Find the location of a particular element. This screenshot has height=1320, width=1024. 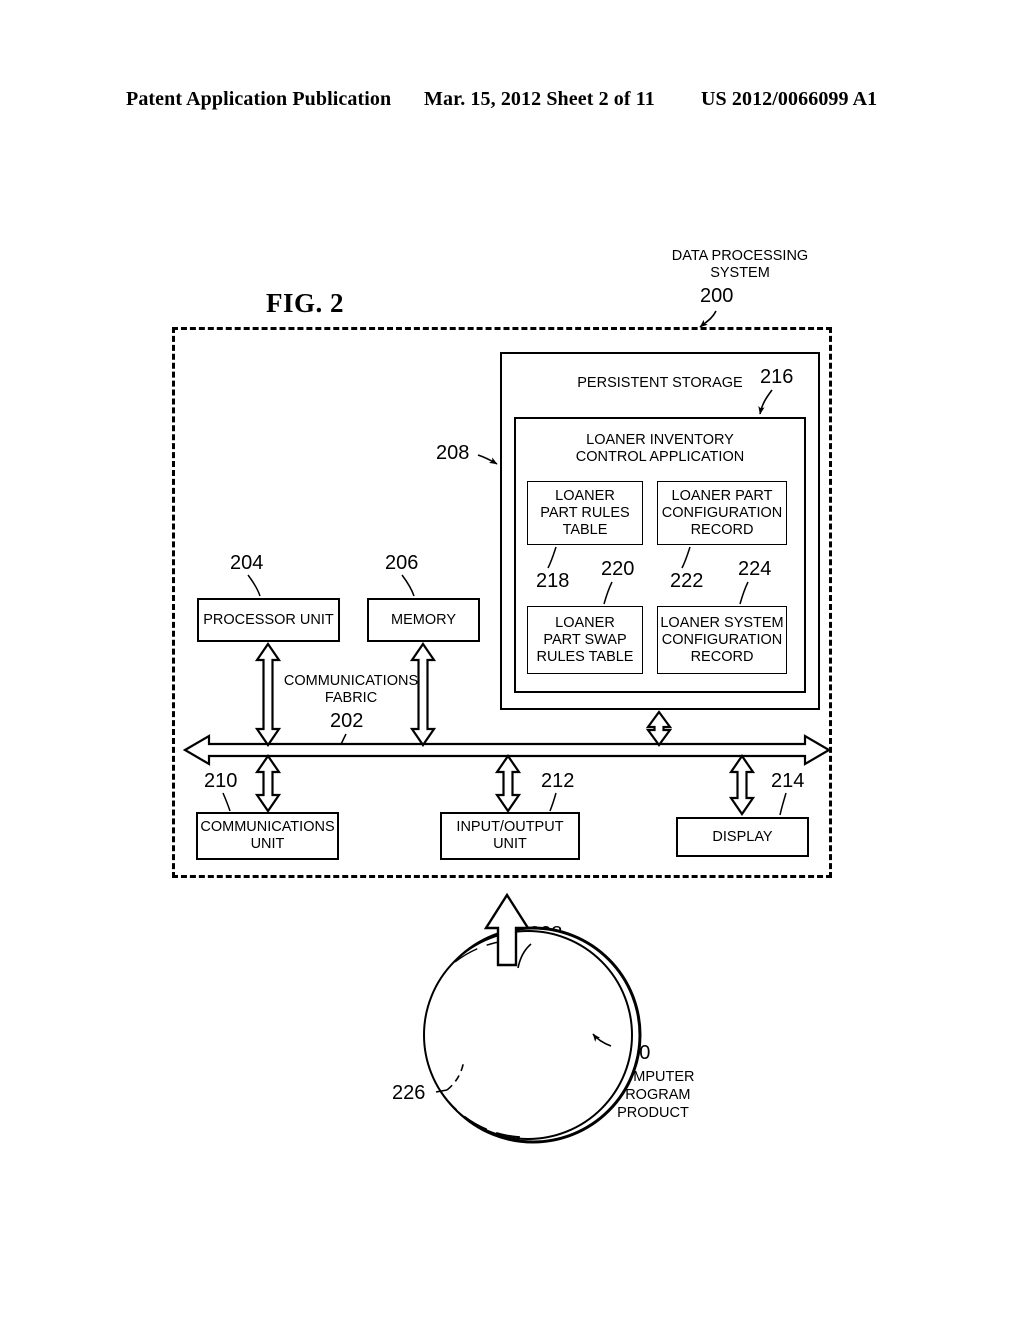

loaner-part-swap-rules-table-block: LOANER PART SWAP RULES TABLE is located at coordinates (585, 640).